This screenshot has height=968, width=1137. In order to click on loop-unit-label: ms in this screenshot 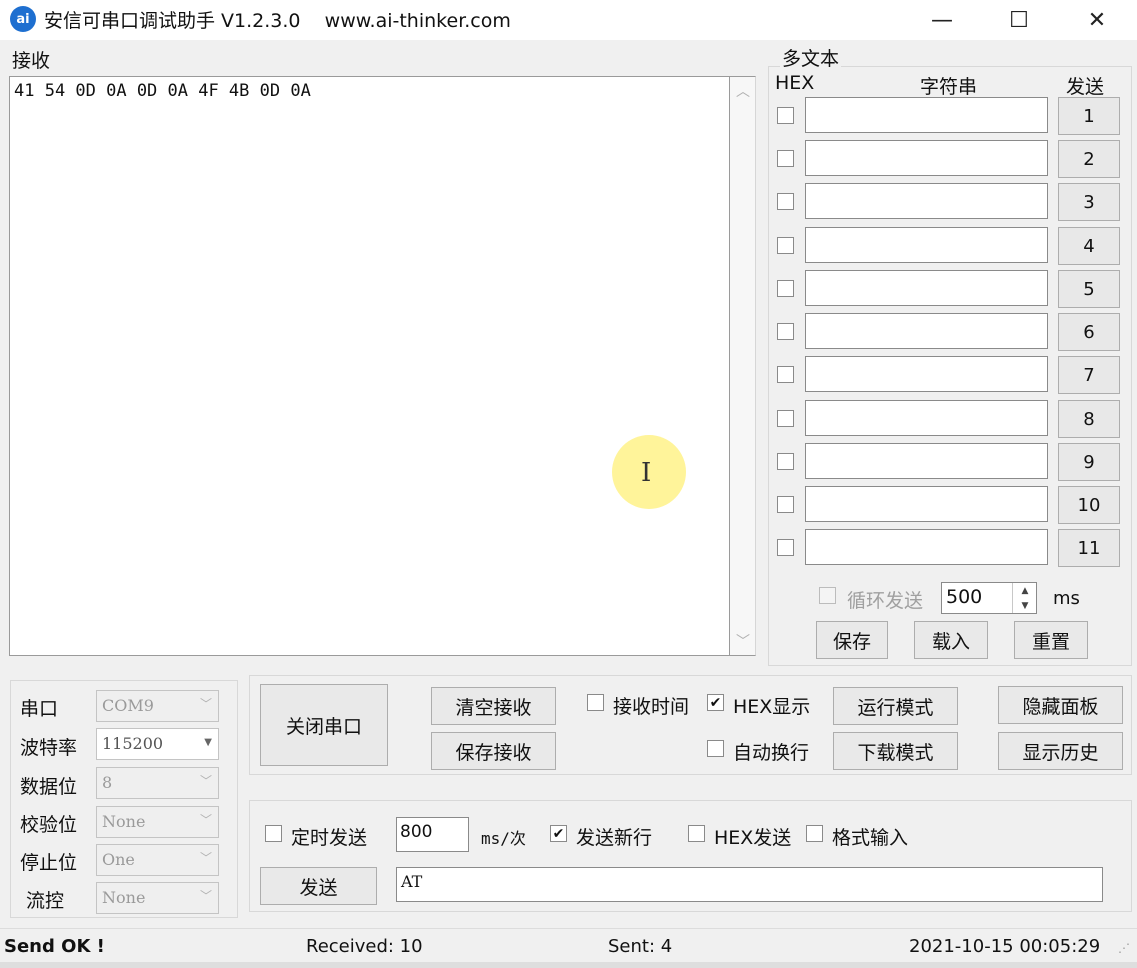, I will do `click(1066, 598)`.